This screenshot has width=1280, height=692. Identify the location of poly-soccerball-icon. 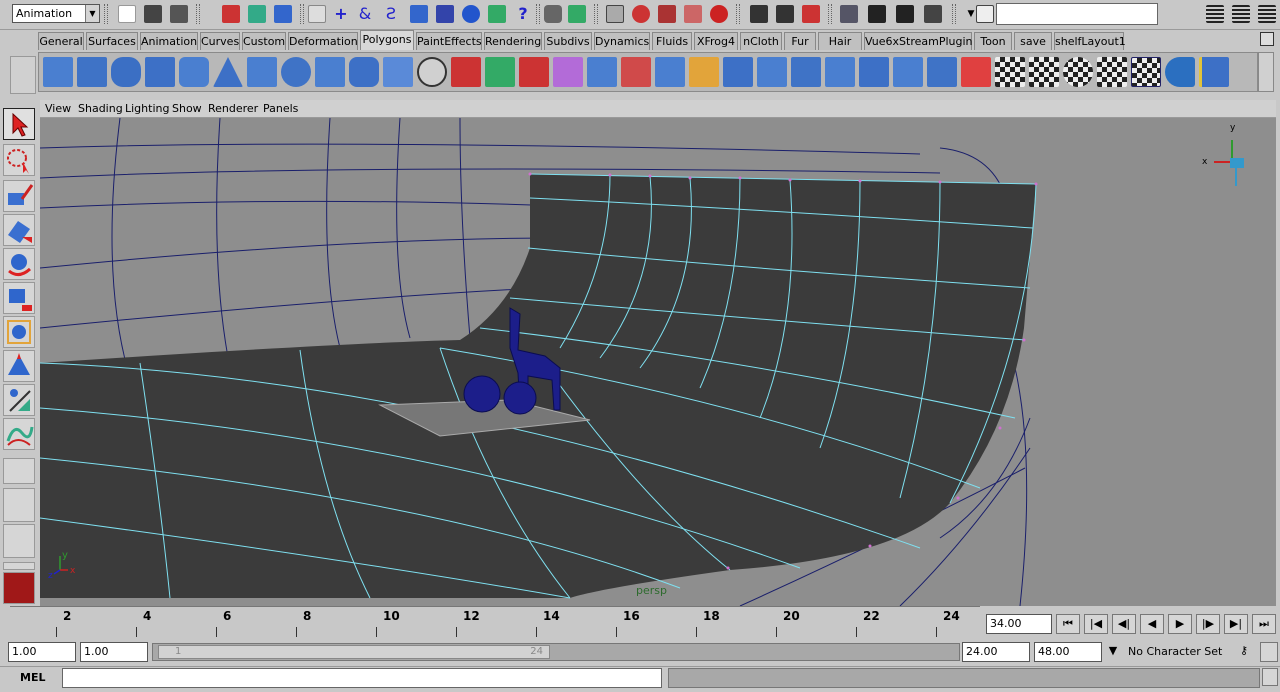
(432, 72).